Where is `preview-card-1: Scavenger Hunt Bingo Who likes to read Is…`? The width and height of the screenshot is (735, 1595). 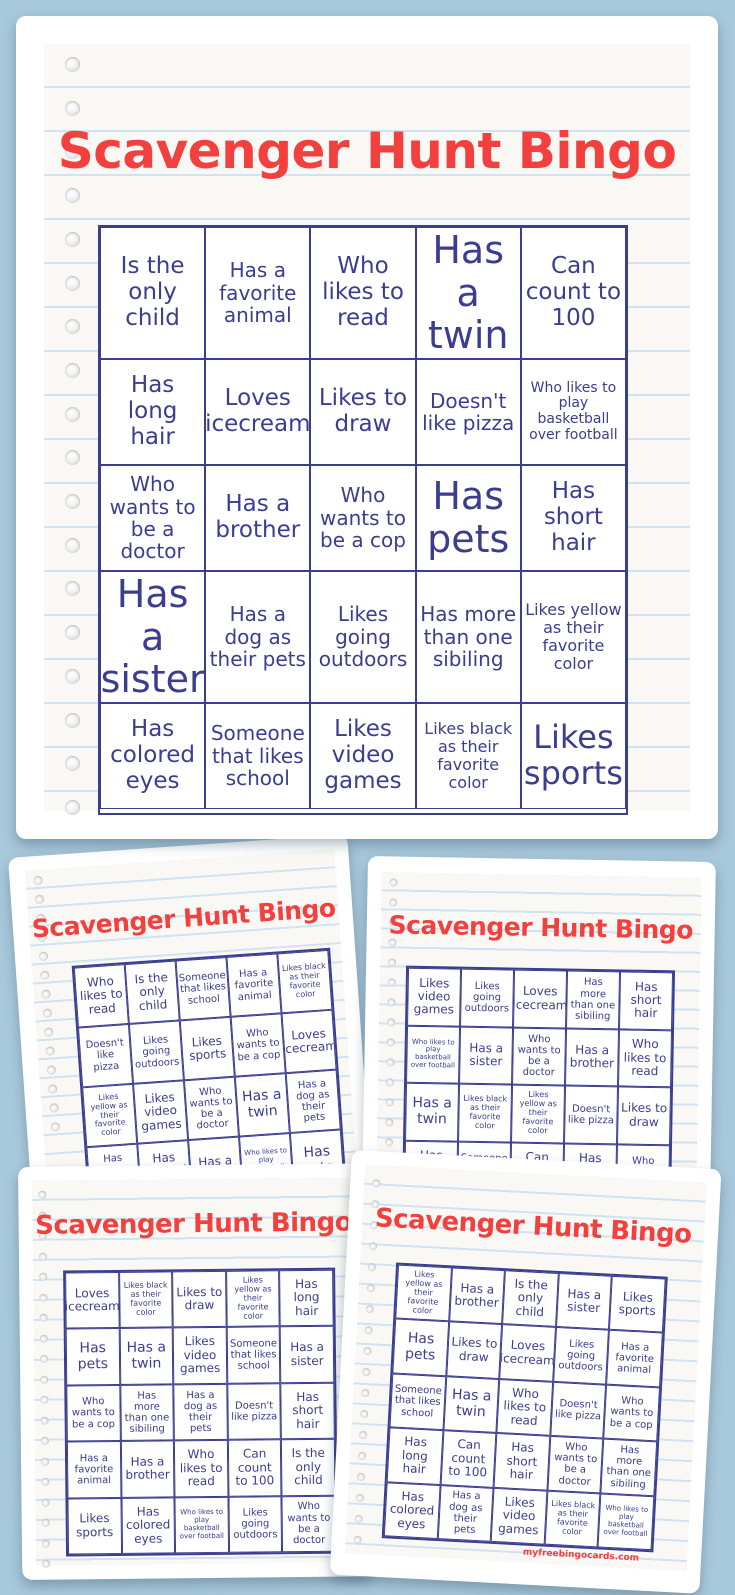
preview-card-1: Scavenger Hunt Bingo Who likes to read Is… is located at coordinates (189, 1011).